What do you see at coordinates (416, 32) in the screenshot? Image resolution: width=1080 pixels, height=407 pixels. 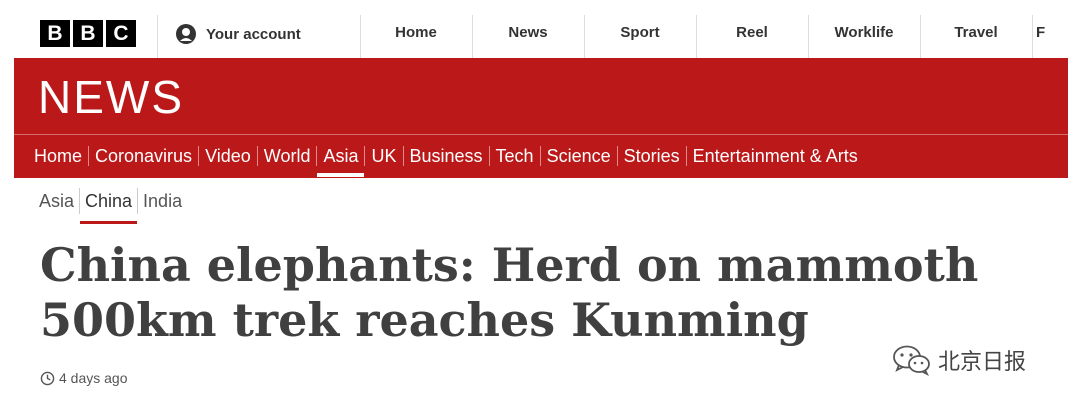 I see `top-nav-home: Home` at bounding box center [416, 32].